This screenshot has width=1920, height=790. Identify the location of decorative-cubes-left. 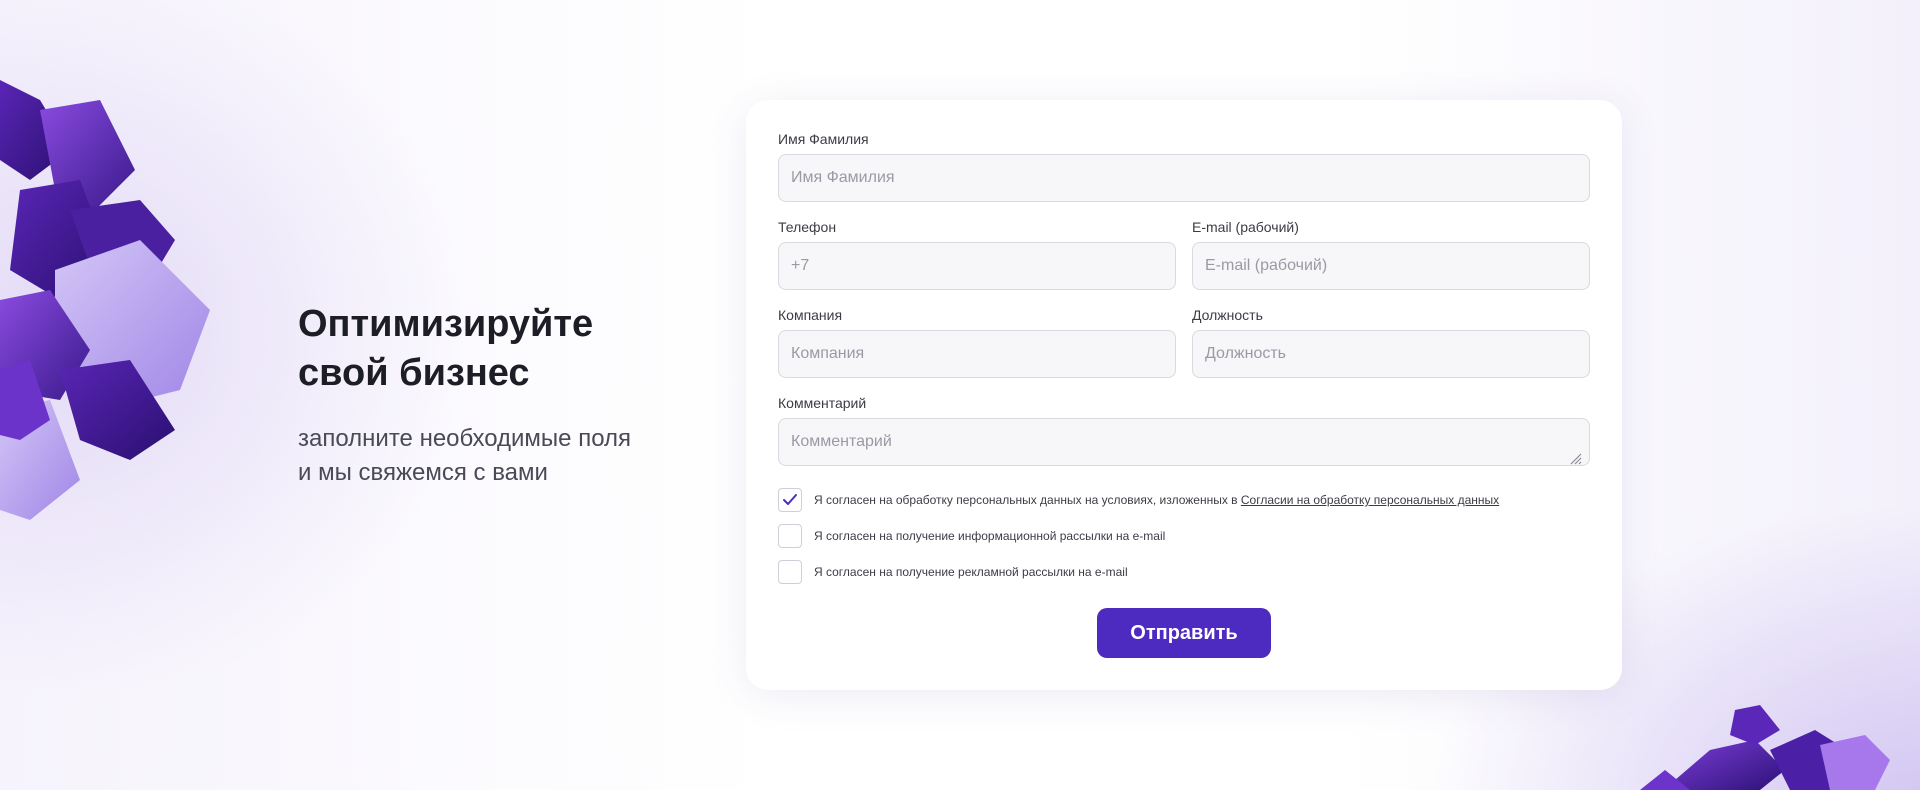
(105, 300).